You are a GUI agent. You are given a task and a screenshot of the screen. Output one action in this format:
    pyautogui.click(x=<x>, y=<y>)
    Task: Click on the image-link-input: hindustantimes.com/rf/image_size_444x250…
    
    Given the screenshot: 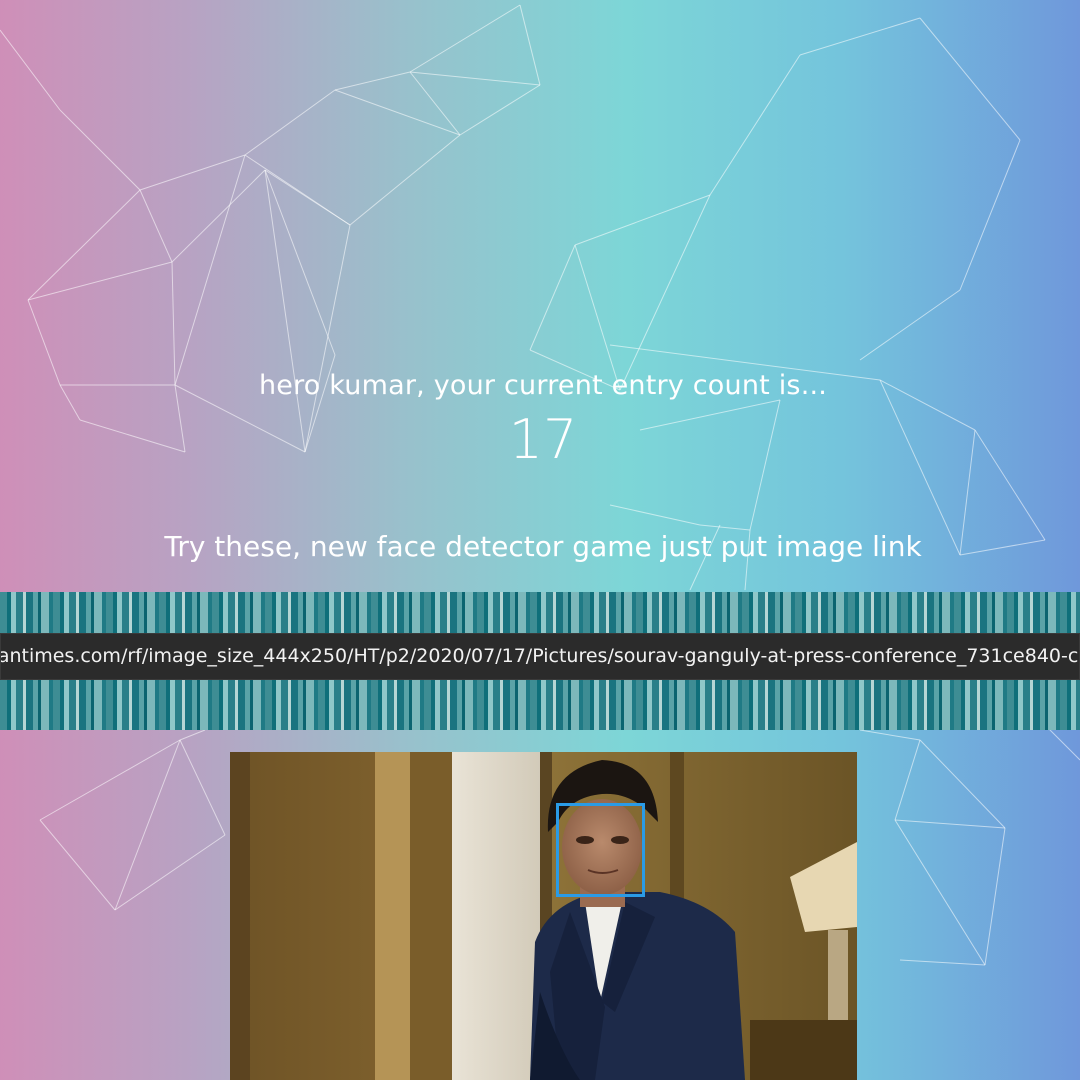 What is the action you would take?
    pyautogui.click(x=540, y=656)
    